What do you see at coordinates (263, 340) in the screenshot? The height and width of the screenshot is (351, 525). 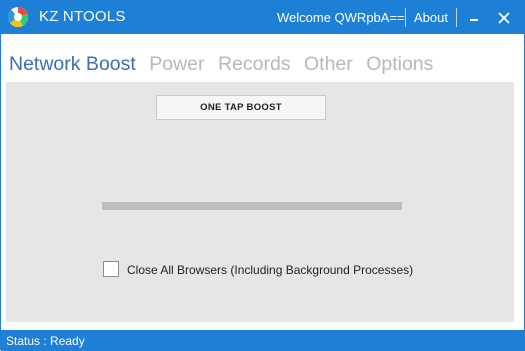 I see `status-bar: Status : Ready` at bounding box center [263, 340].